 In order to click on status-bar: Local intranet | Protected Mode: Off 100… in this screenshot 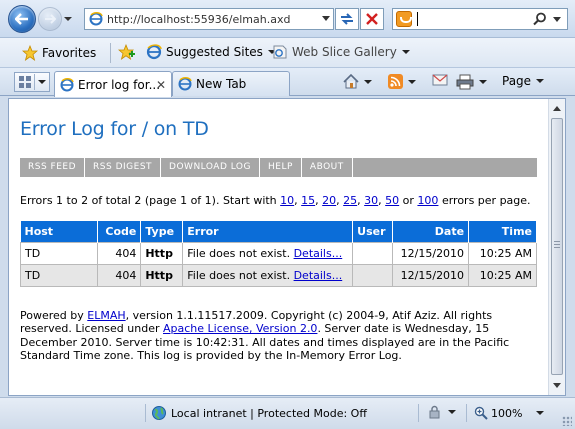, I will do `click(287, 413)`.